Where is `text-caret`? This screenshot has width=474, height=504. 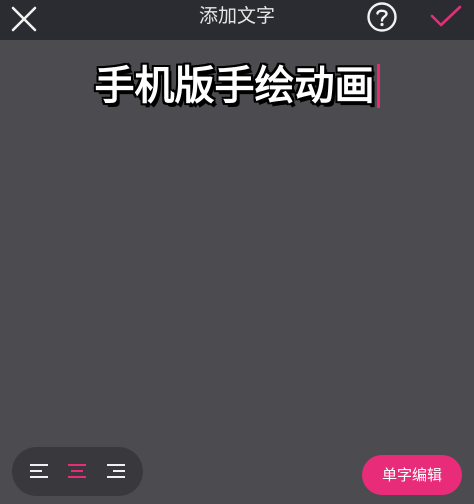
text-caret is located at coordinates (378, 86).